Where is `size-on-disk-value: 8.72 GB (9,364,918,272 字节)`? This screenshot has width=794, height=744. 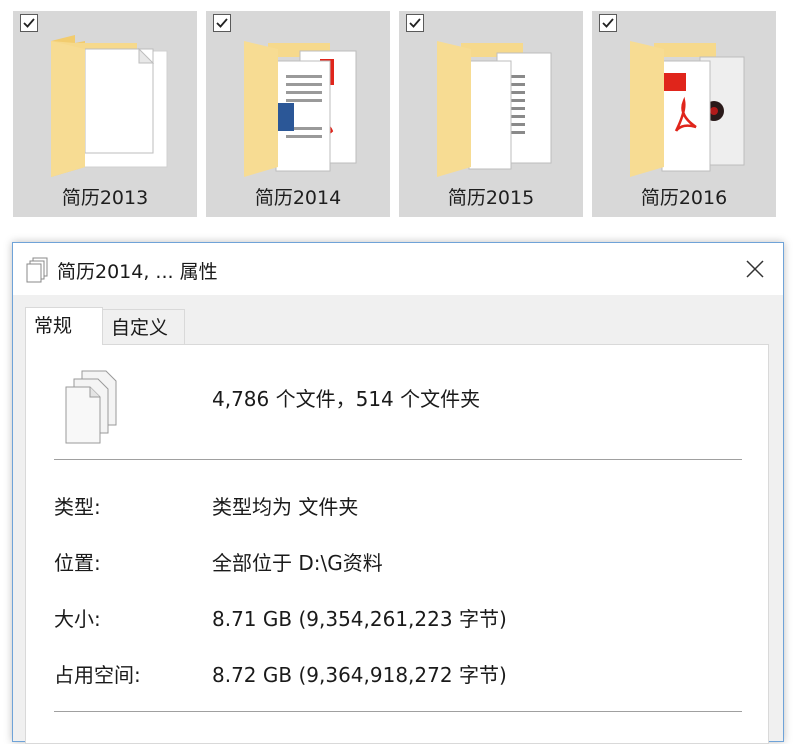
size-on-disk-value: 8.72 GB (9,364,918,272 字节) is located at coordinates (359, 675).